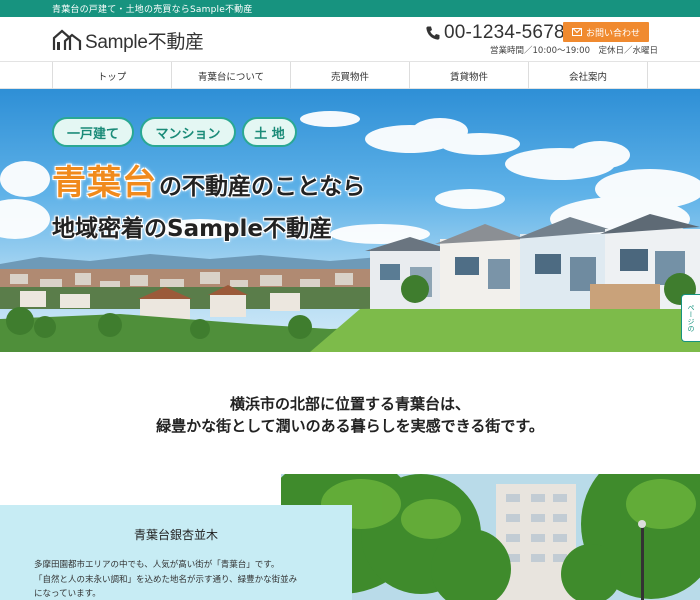 The width and height of the screenshot is (700, 600). I want to click on business-hours: 営業時間／10:00～19:00 定休日／水曜日, so click(574, 51).